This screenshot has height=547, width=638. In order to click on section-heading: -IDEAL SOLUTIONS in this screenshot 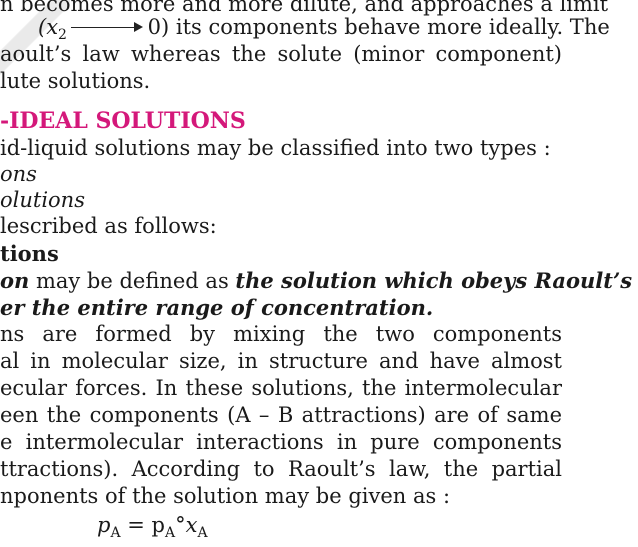, I will do `click(123, 121)`.